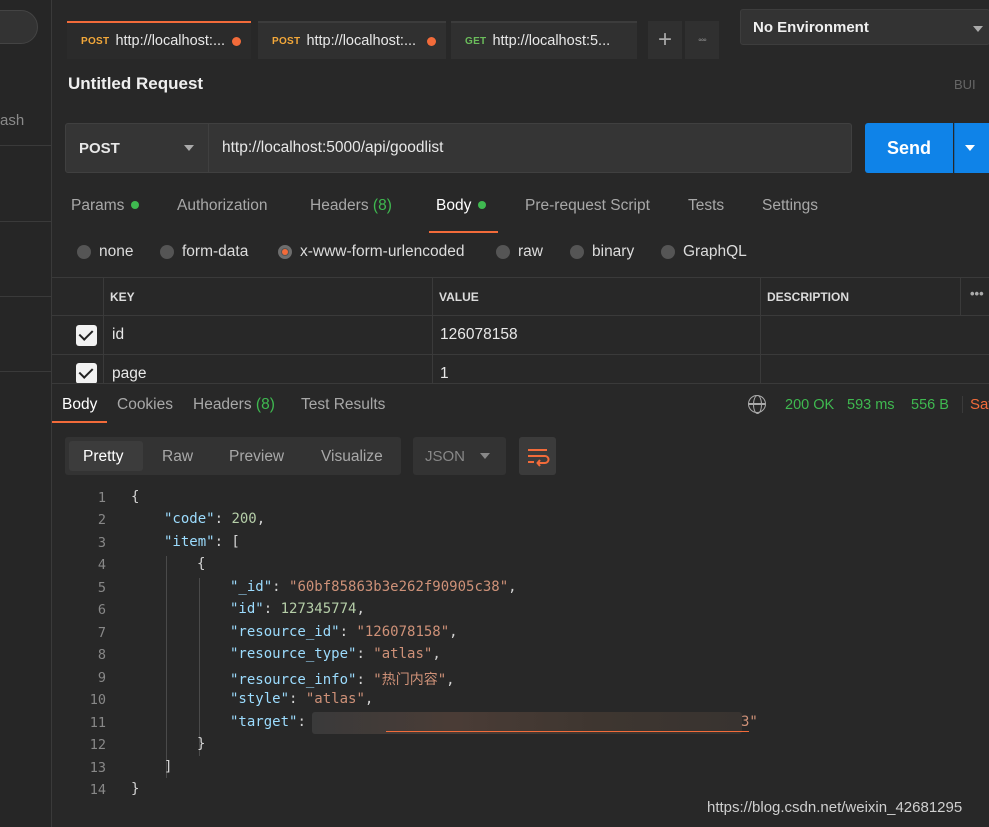  Describe the element at coordinates (530, 148) in the screenshot. I see `url-input: http://localhost:5000/api/goodlist` at that location.